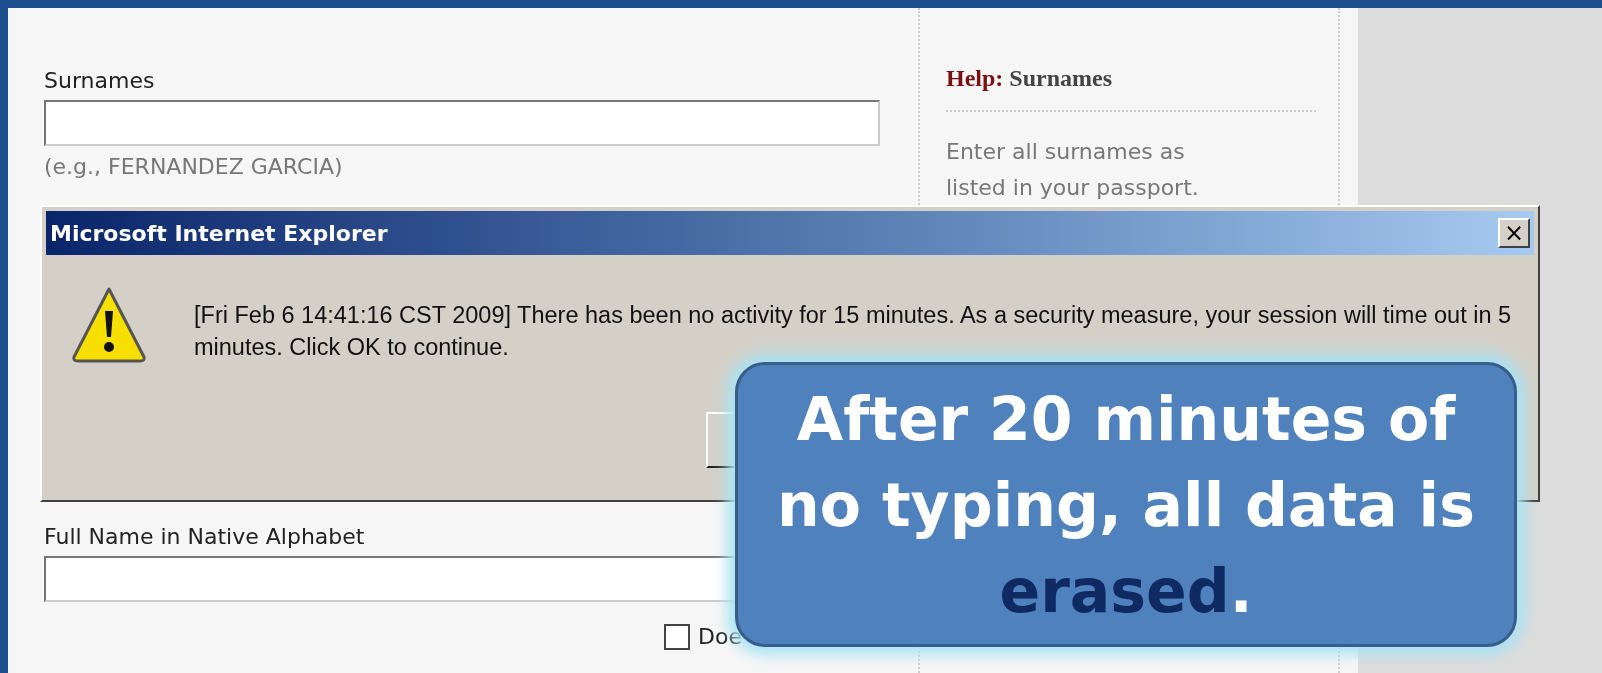 The width and height of the screenshot is (1602, 673). I want to click on field-hint: (e.g., FERNANDEZ GARCIA), so click(193, 167).